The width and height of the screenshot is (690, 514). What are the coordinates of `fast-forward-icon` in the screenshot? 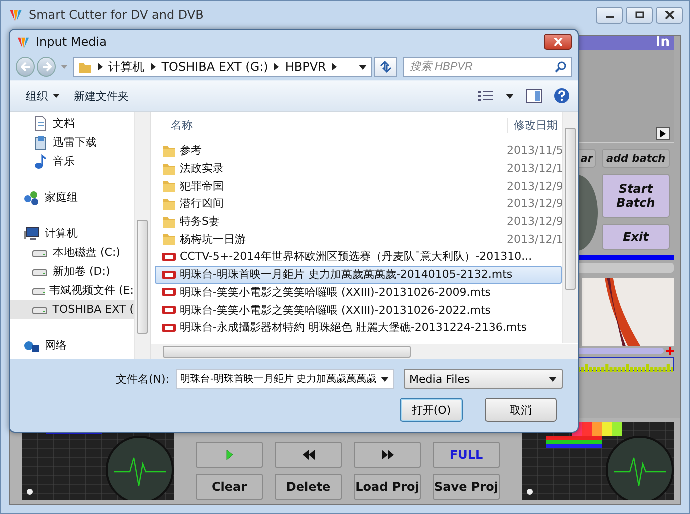 It's located at (387, 455).